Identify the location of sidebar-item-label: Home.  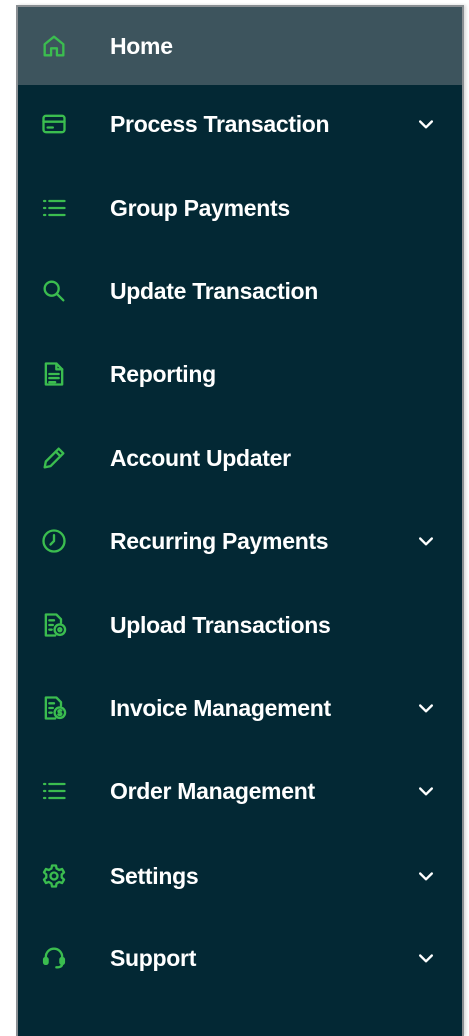
(141, 45).